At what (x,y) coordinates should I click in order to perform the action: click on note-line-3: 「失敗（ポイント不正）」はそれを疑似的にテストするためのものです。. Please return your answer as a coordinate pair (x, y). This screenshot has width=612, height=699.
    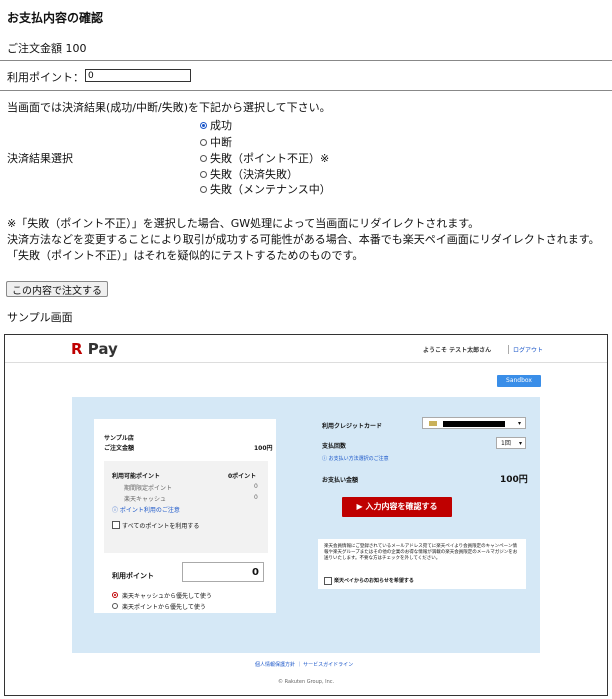
    Looking at the image, I should click on (185, 255).